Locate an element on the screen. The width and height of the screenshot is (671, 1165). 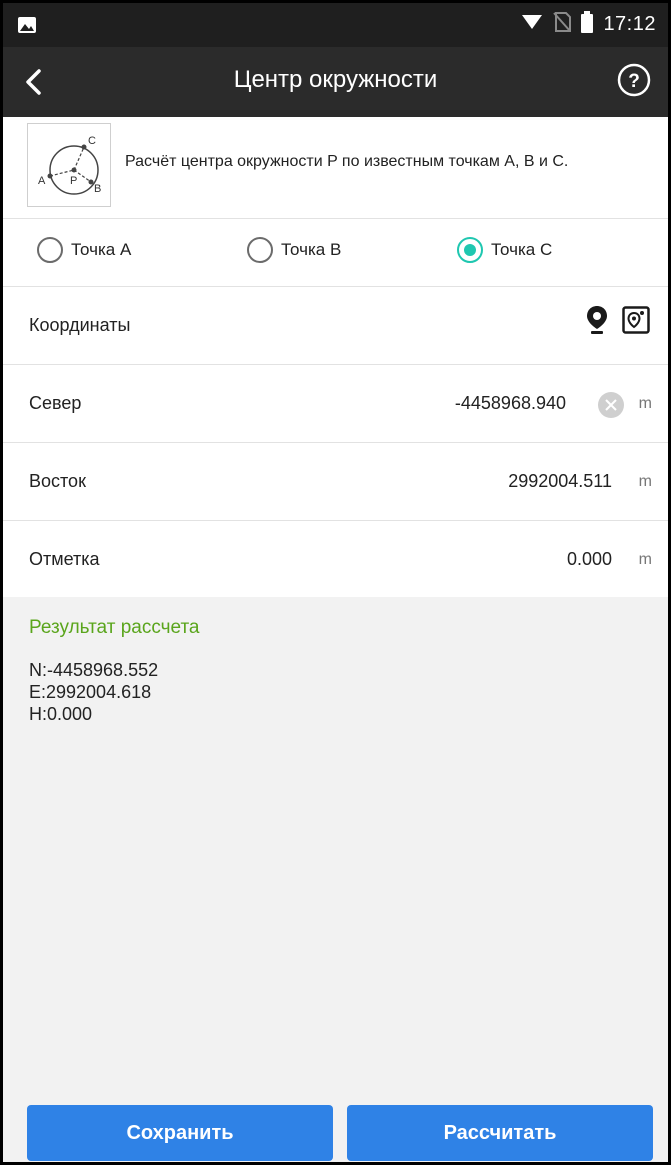
radio-checked-icon is located at coordinates (470, 250).